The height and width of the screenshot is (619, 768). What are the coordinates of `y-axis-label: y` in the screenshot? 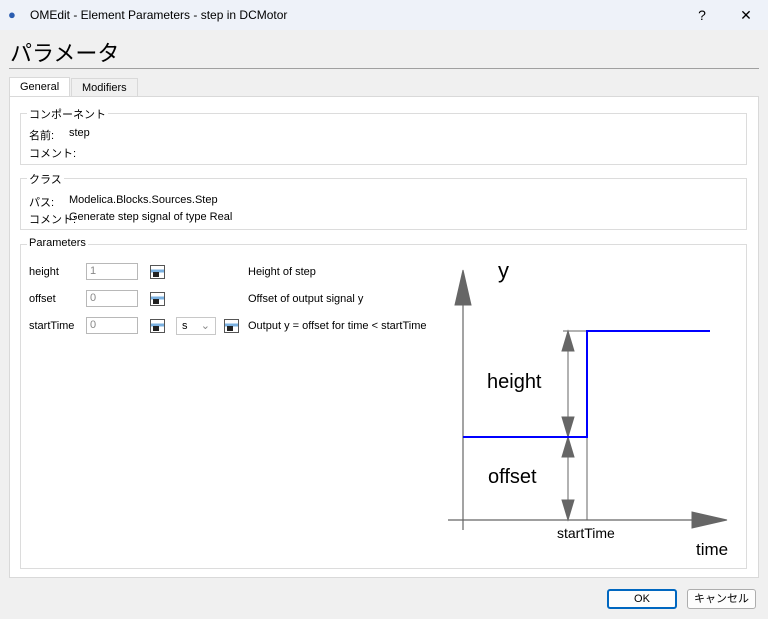 It's located at (503, 270).